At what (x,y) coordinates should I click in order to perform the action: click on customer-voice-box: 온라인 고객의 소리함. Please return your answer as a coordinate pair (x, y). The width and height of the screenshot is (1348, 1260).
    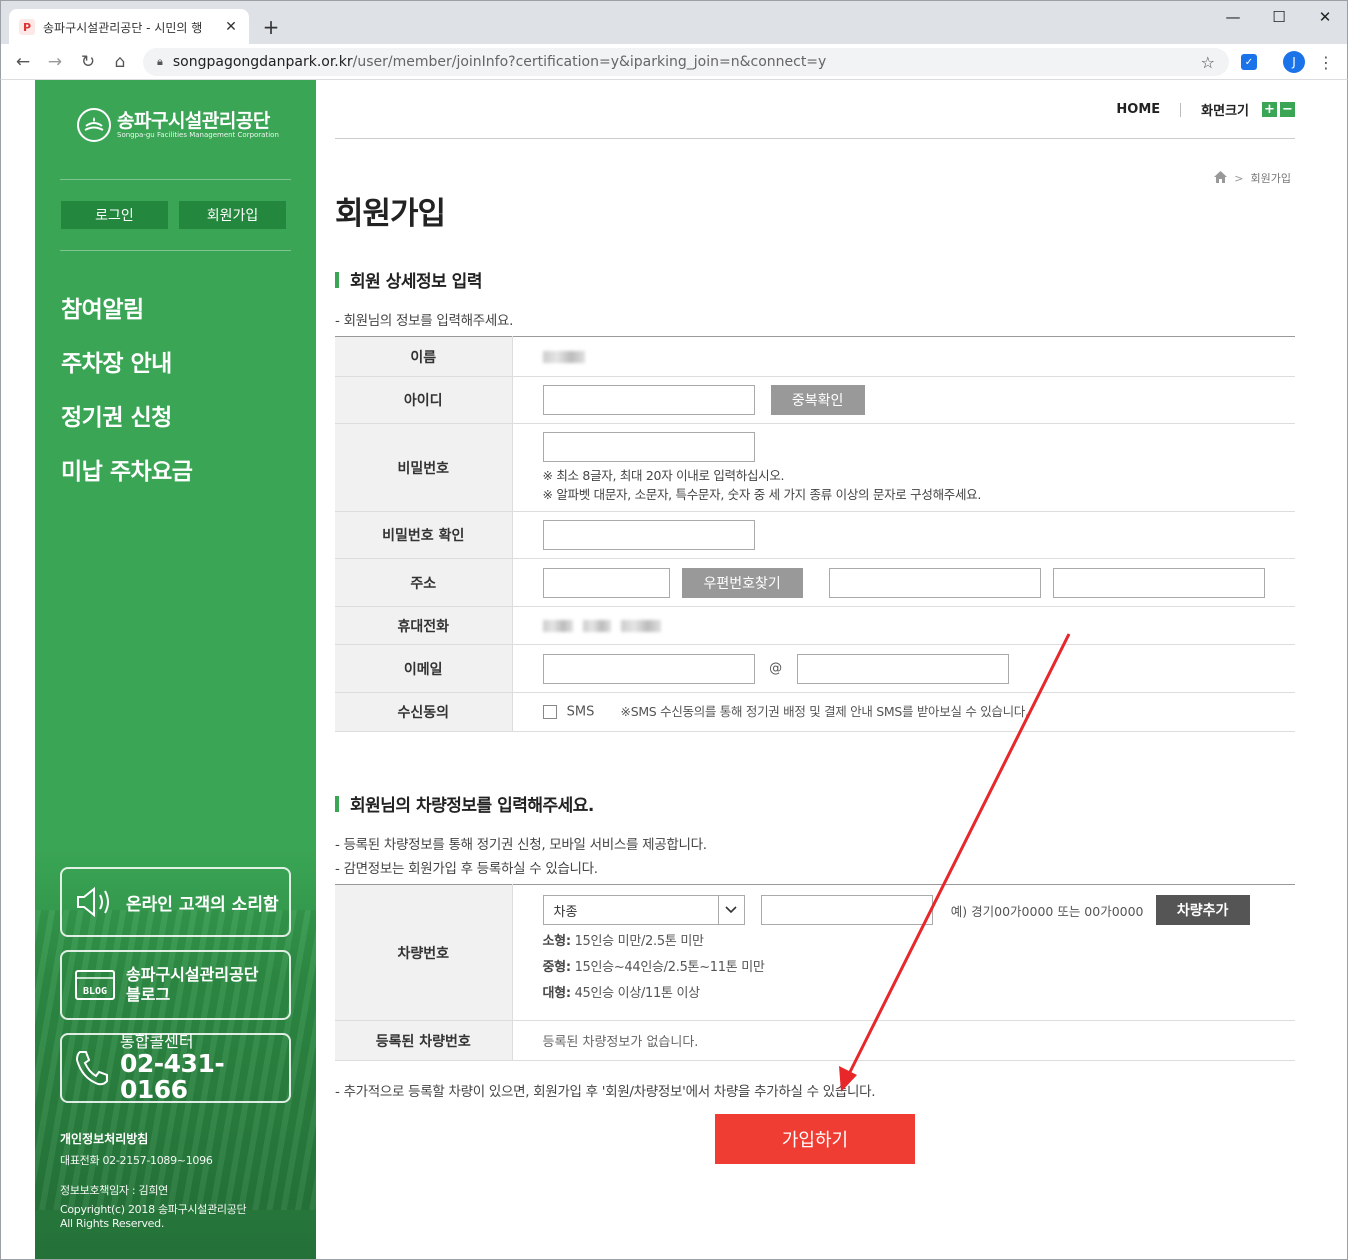
    Looking at the image, I should click on (175, 902).